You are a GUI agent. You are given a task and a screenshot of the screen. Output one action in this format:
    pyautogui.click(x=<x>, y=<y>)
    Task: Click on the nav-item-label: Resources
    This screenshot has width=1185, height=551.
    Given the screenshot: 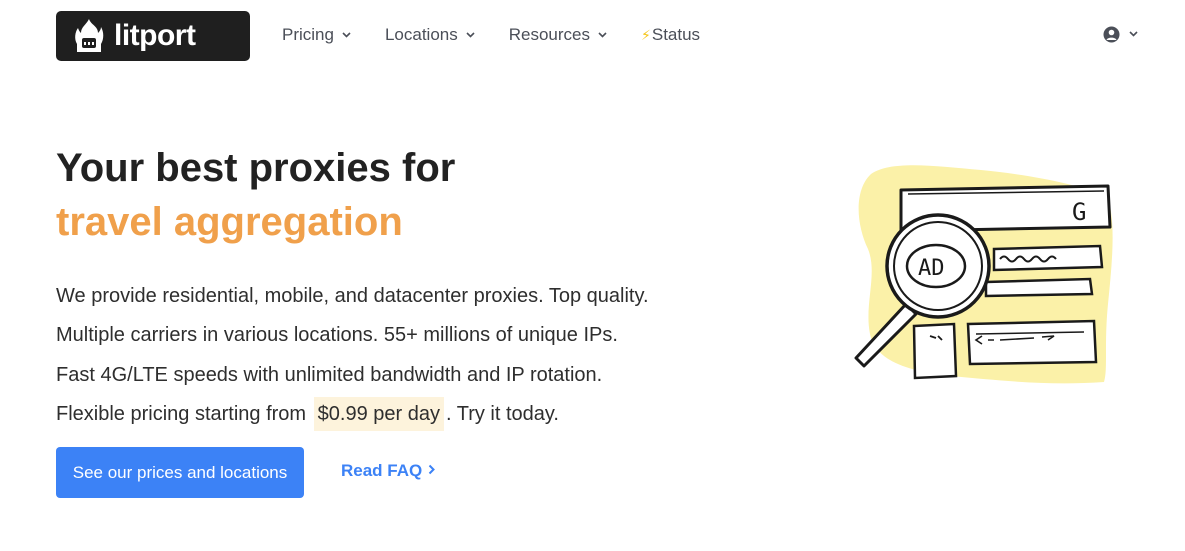 What is the action you would take?
    pyautogui.click(x=549, y=34)
    